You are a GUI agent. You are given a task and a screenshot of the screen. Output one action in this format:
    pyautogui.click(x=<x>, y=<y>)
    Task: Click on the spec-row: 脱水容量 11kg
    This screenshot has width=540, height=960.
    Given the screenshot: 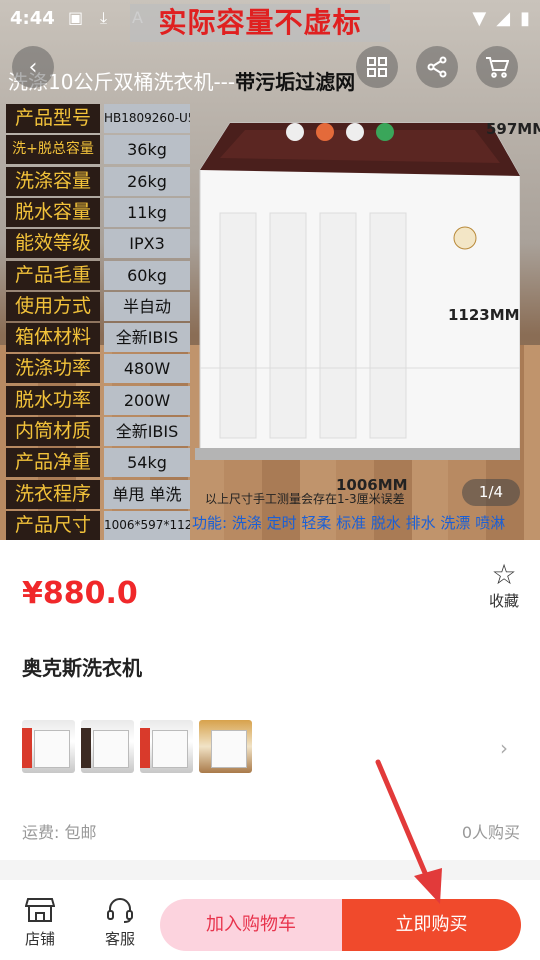 What is the action you would take?
    pyautogui.click(x=98, y=212)
    